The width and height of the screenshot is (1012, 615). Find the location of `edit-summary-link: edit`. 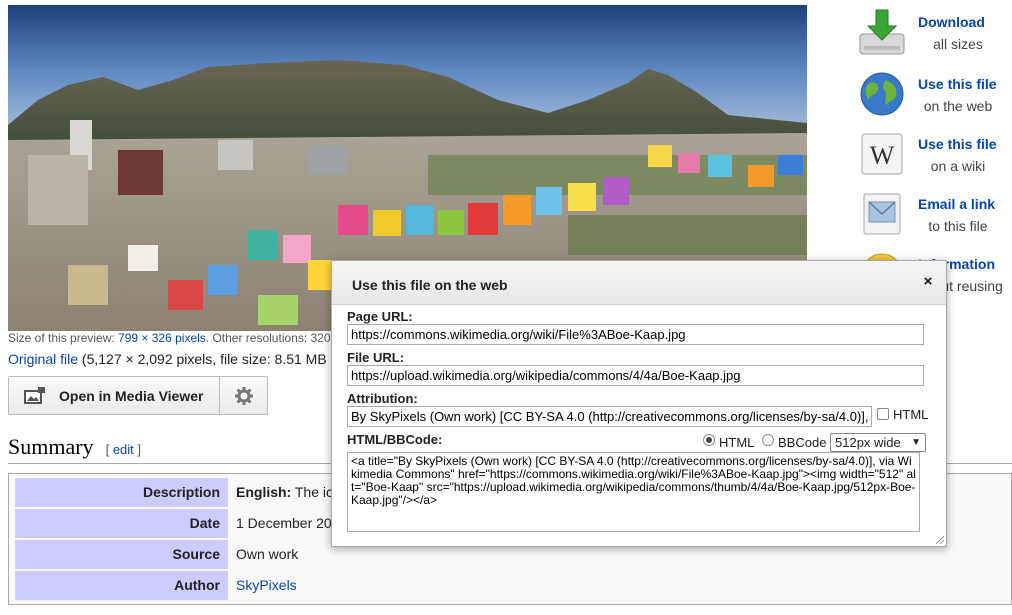

edit-summary-link: edit is located at coordinates (123, 449).